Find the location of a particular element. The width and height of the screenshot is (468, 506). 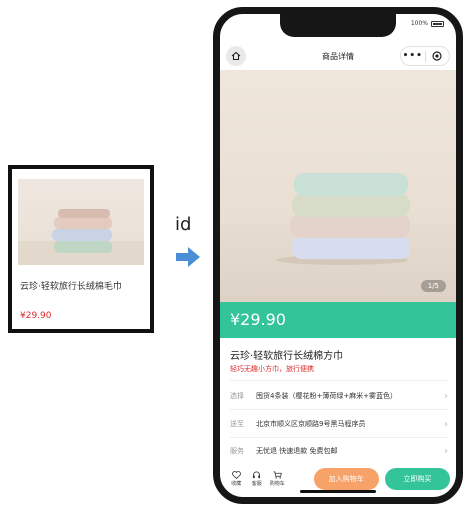

cart-label: 购物车 is located at coordinates (277, 484).